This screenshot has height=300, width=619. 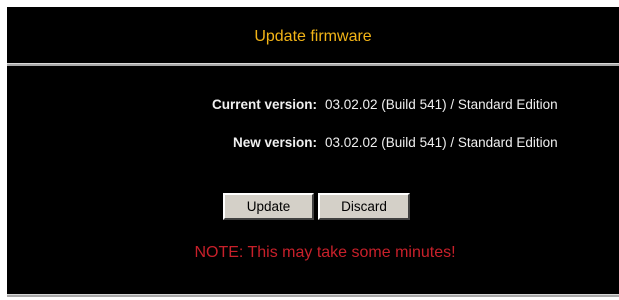 What do you see at coordinates (313, 64) in the screenshot?
I see `title-divider` at bounding box center [313, 64].